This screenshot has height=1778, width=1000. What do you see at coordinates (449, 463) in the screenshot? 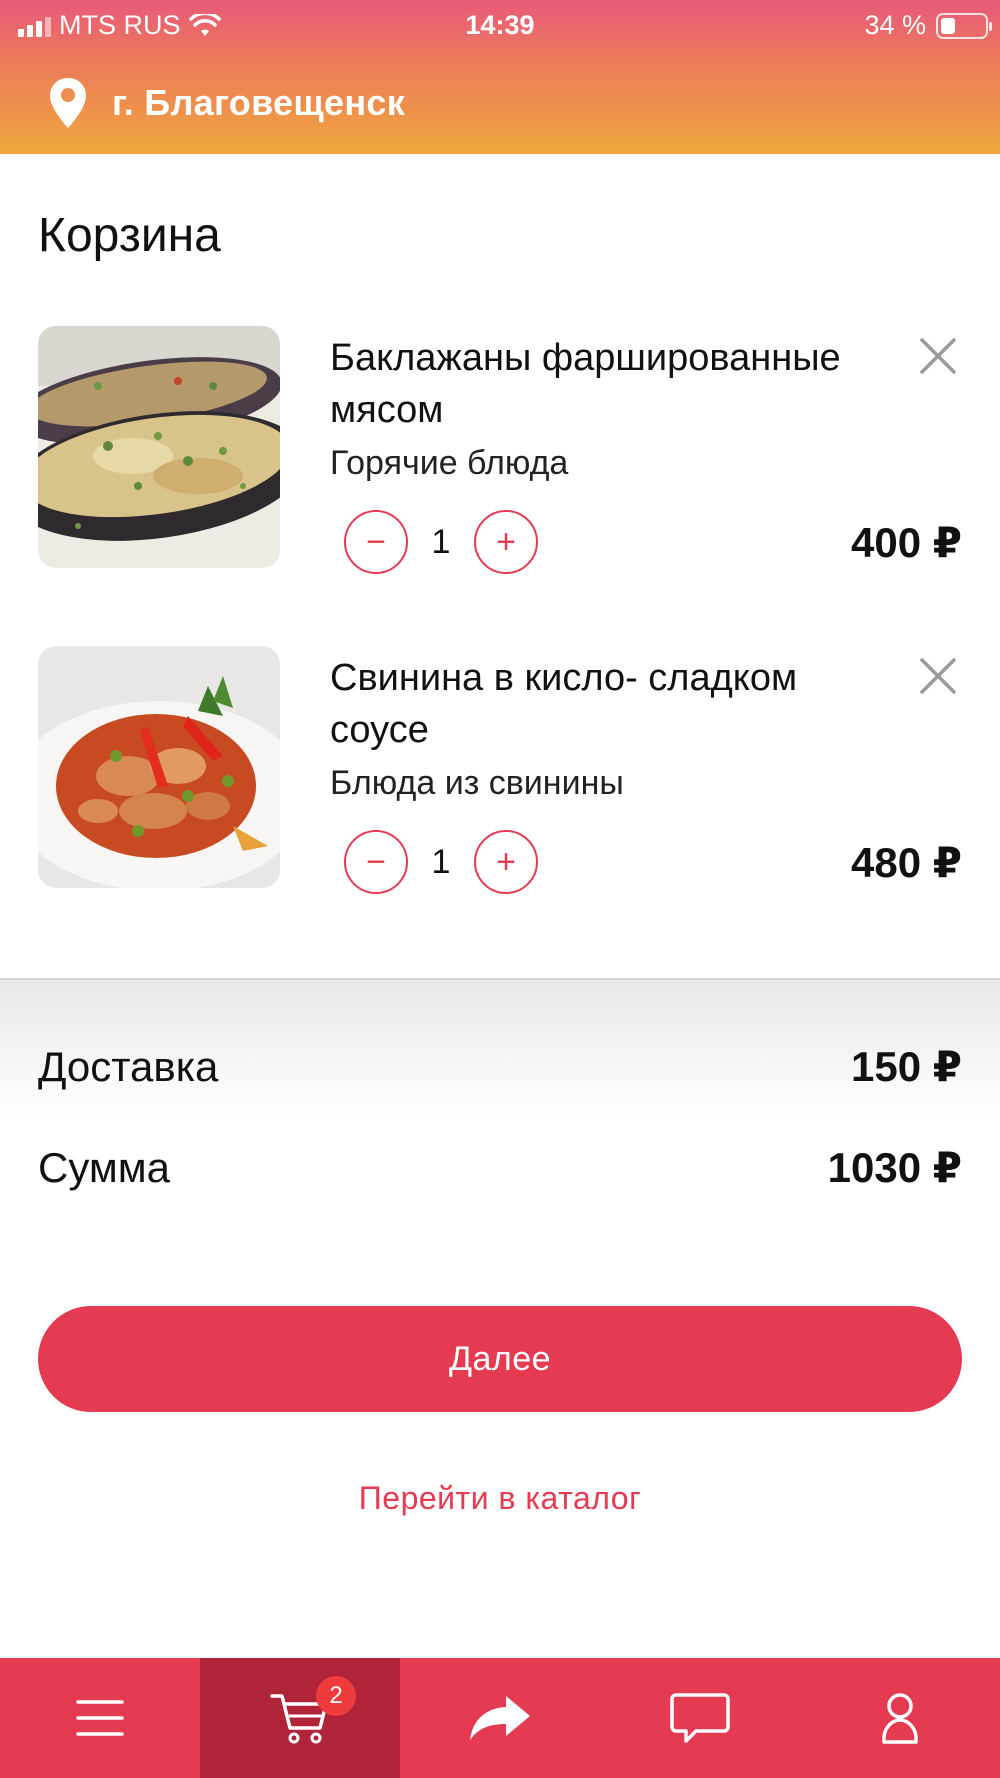
I see `item-category: Горячие блюда` at bounding box center [449, 463].